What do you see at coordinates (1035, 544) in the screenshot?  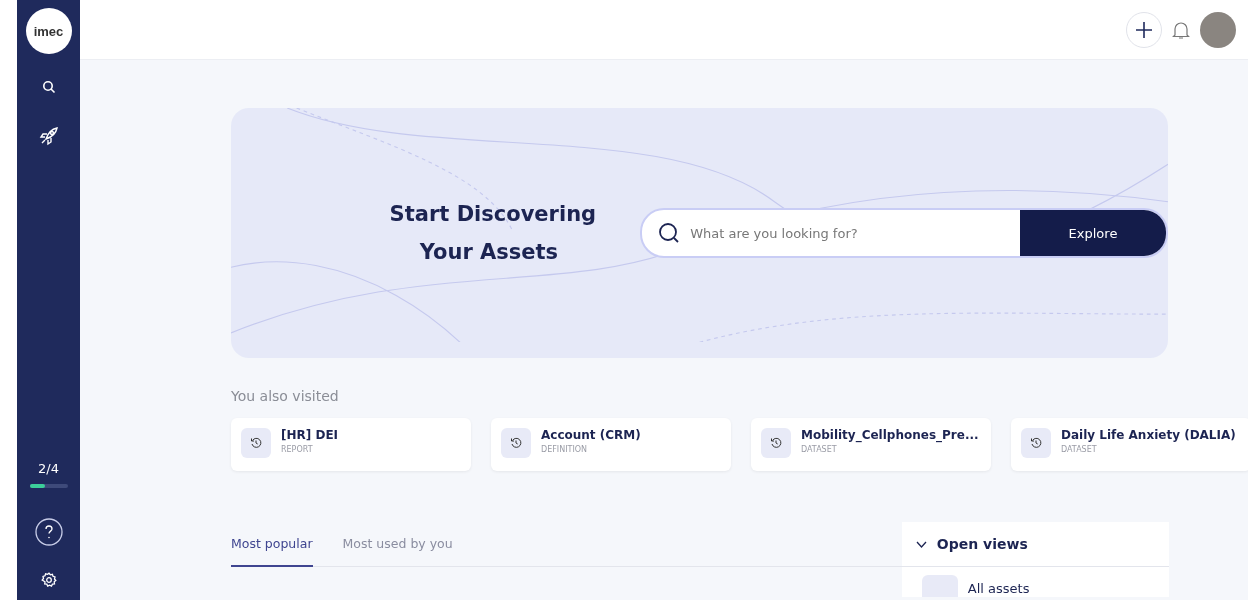 I see `open-views-header: Open views` at bounding box center [1035, 544].